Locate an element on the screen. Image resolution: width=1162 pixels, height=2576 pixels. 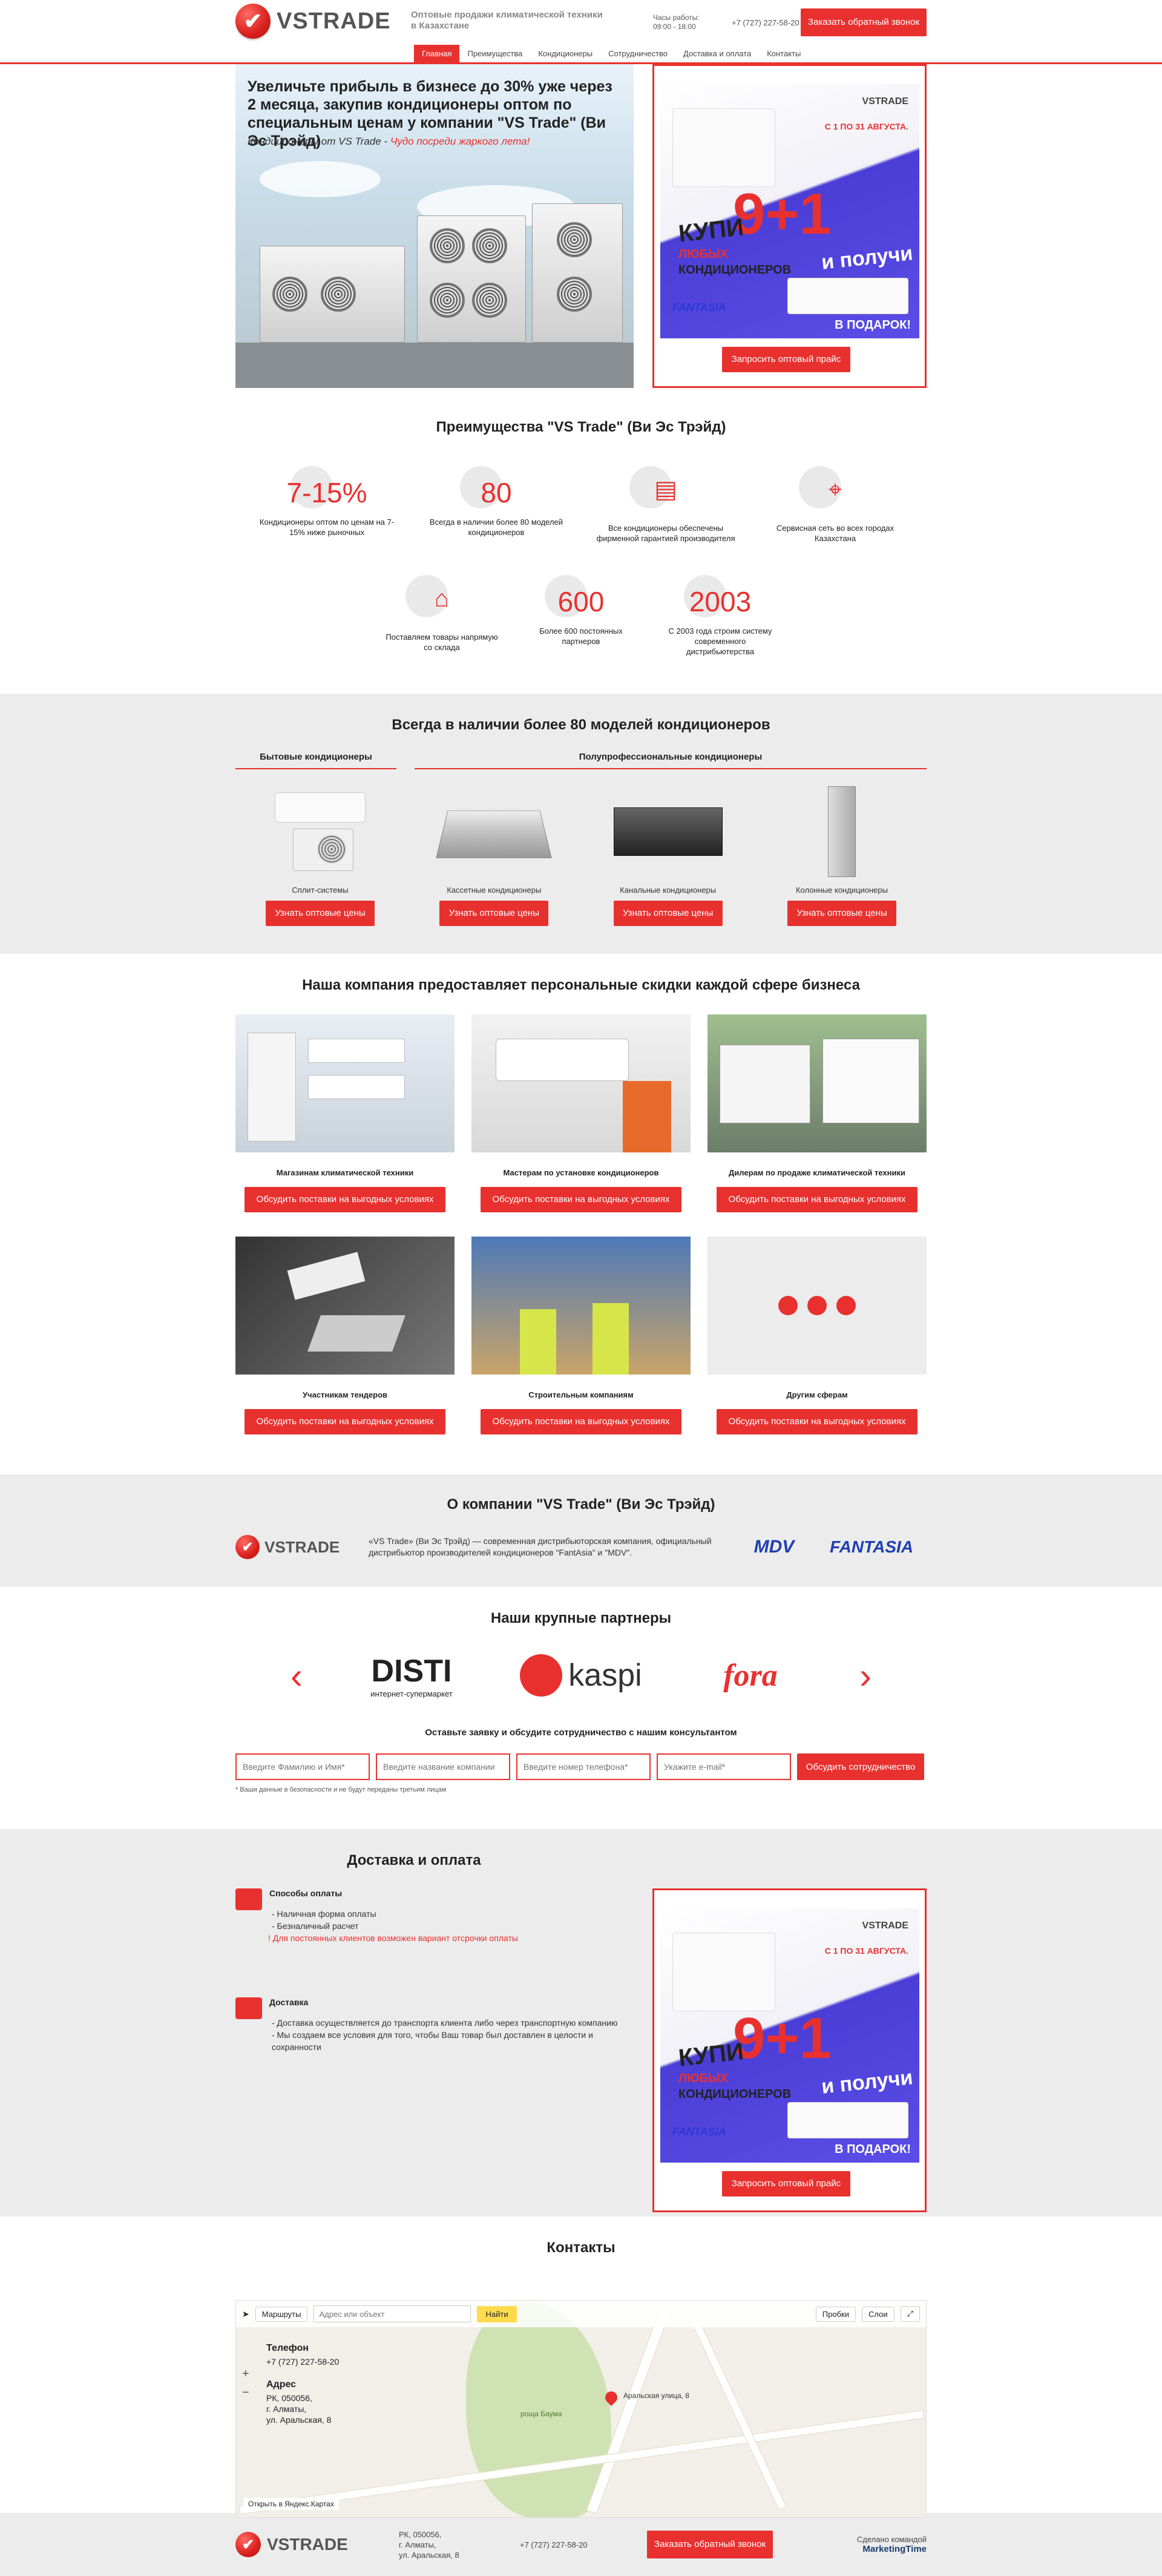
open-in-yandex-link: Открыть в Яндекс.Картах is located at coordinates (291, 2504).